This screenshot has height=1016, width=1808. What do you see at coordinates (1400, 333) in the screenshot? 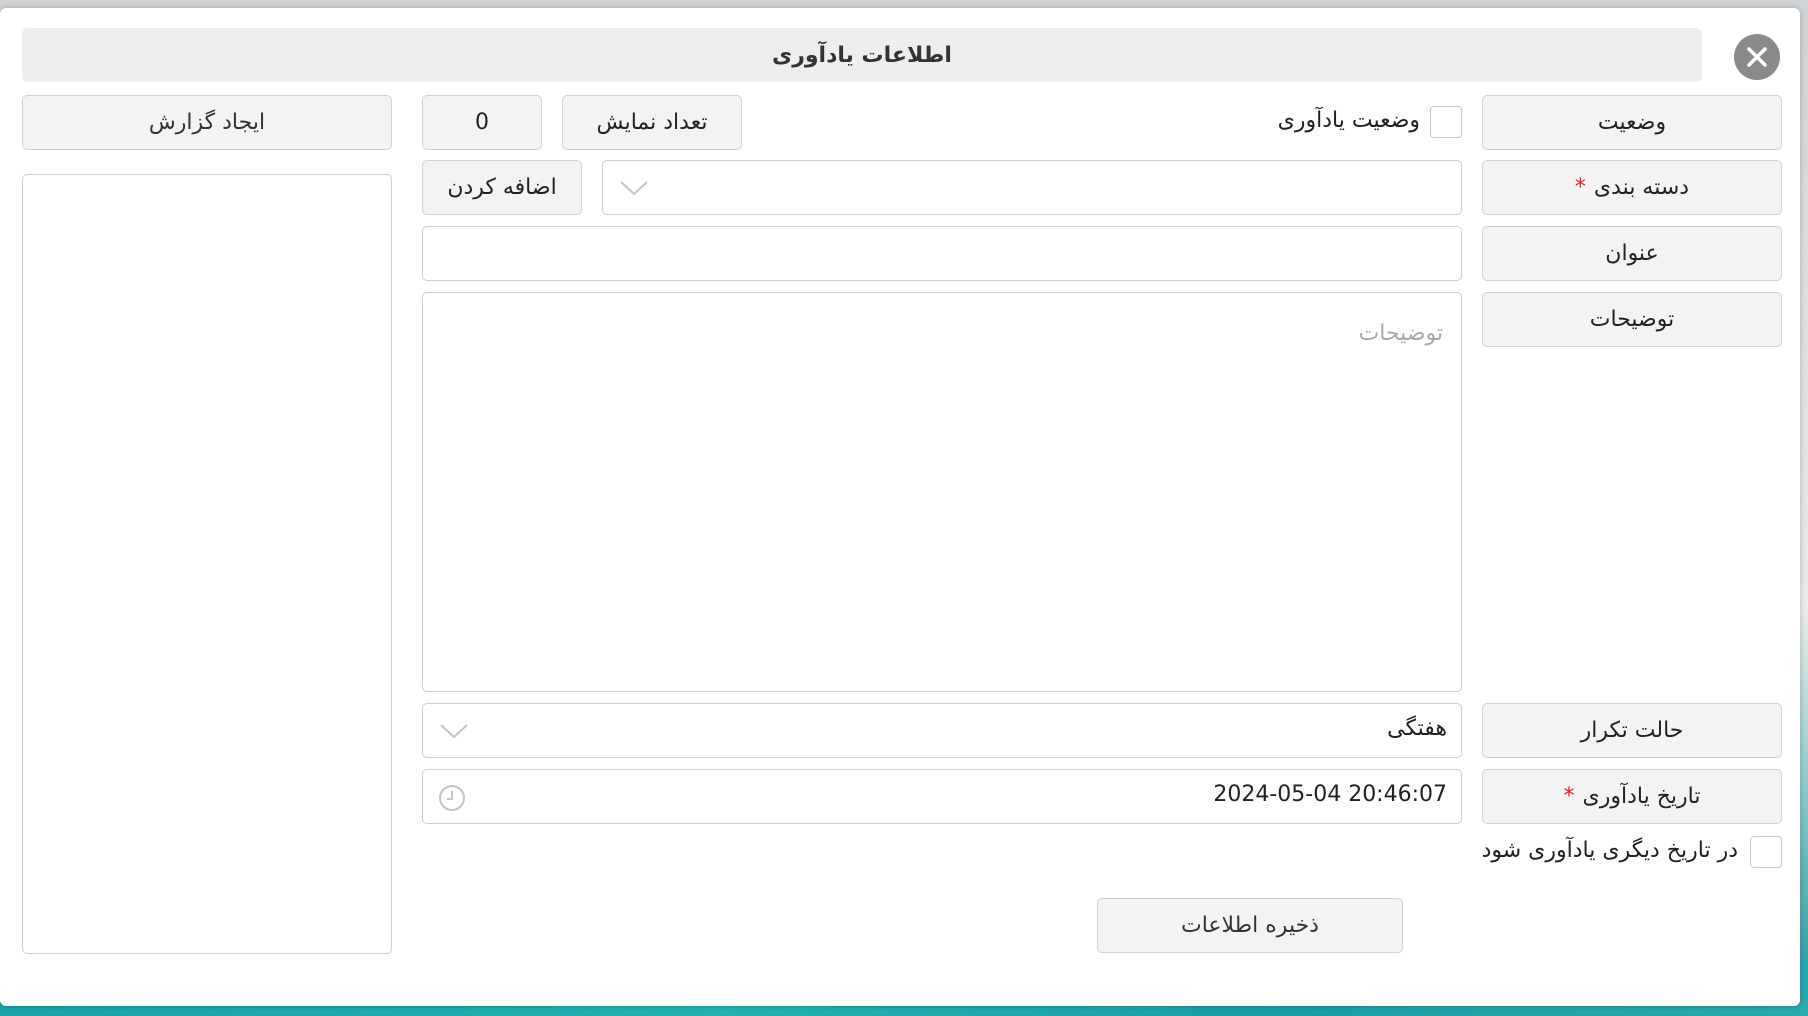
I see `description-placeholder: توضیحات` at bounding box center [1400, 333].